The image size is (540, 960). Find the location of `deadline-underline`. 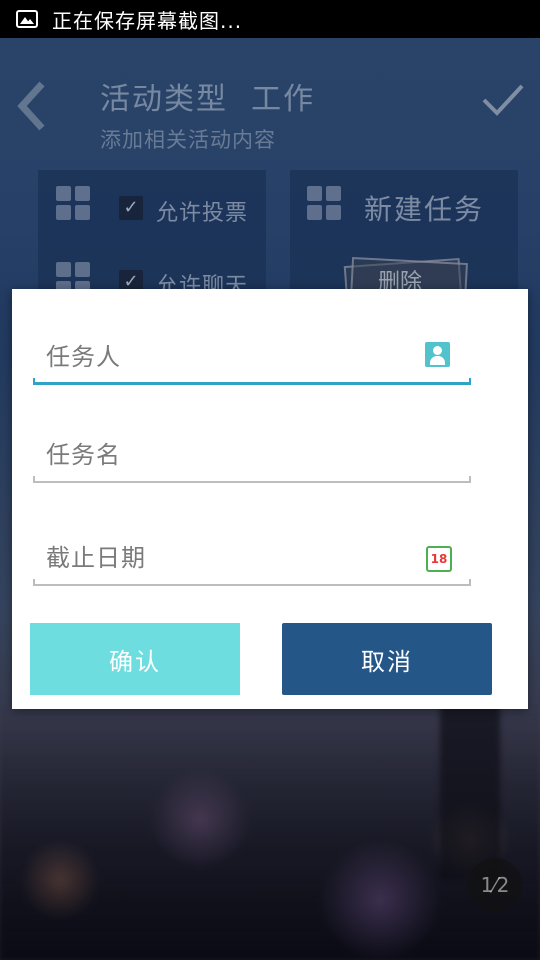

deadline-underline is located at coordinates (252, 582).